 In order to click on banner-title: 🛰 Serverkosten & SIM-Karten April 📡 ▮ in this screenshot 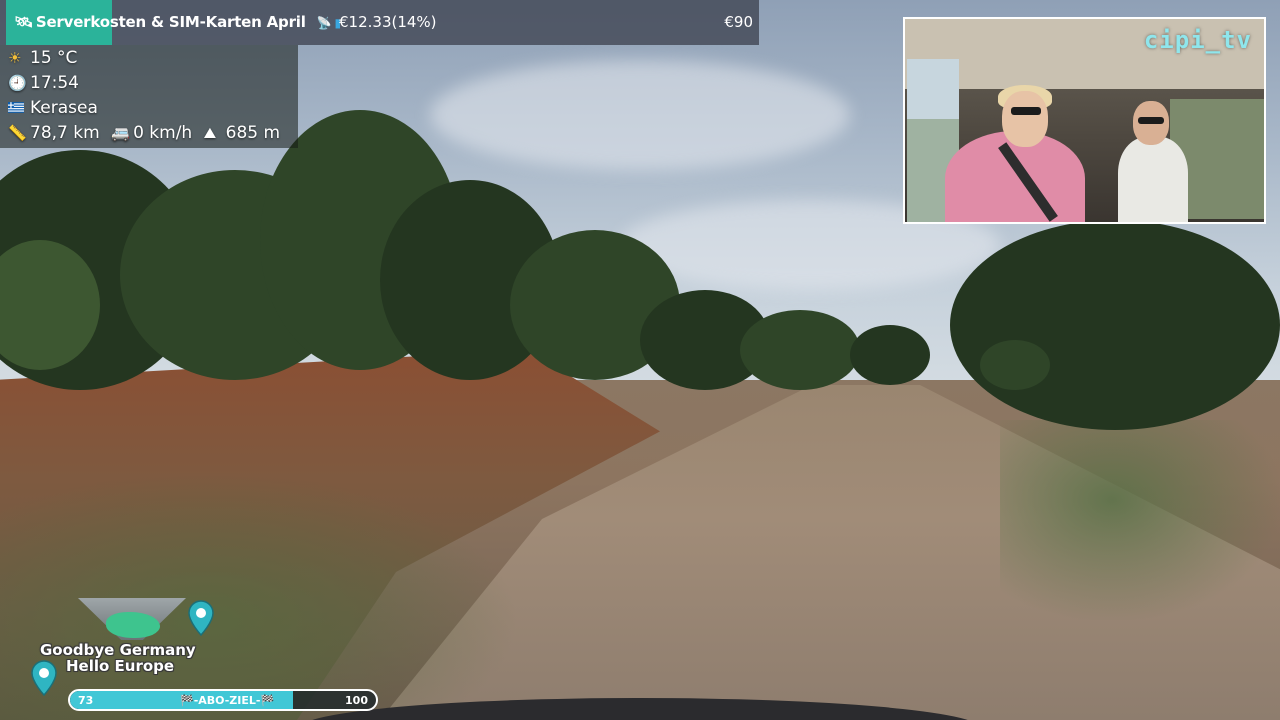, I will do `click(179, 22)`.